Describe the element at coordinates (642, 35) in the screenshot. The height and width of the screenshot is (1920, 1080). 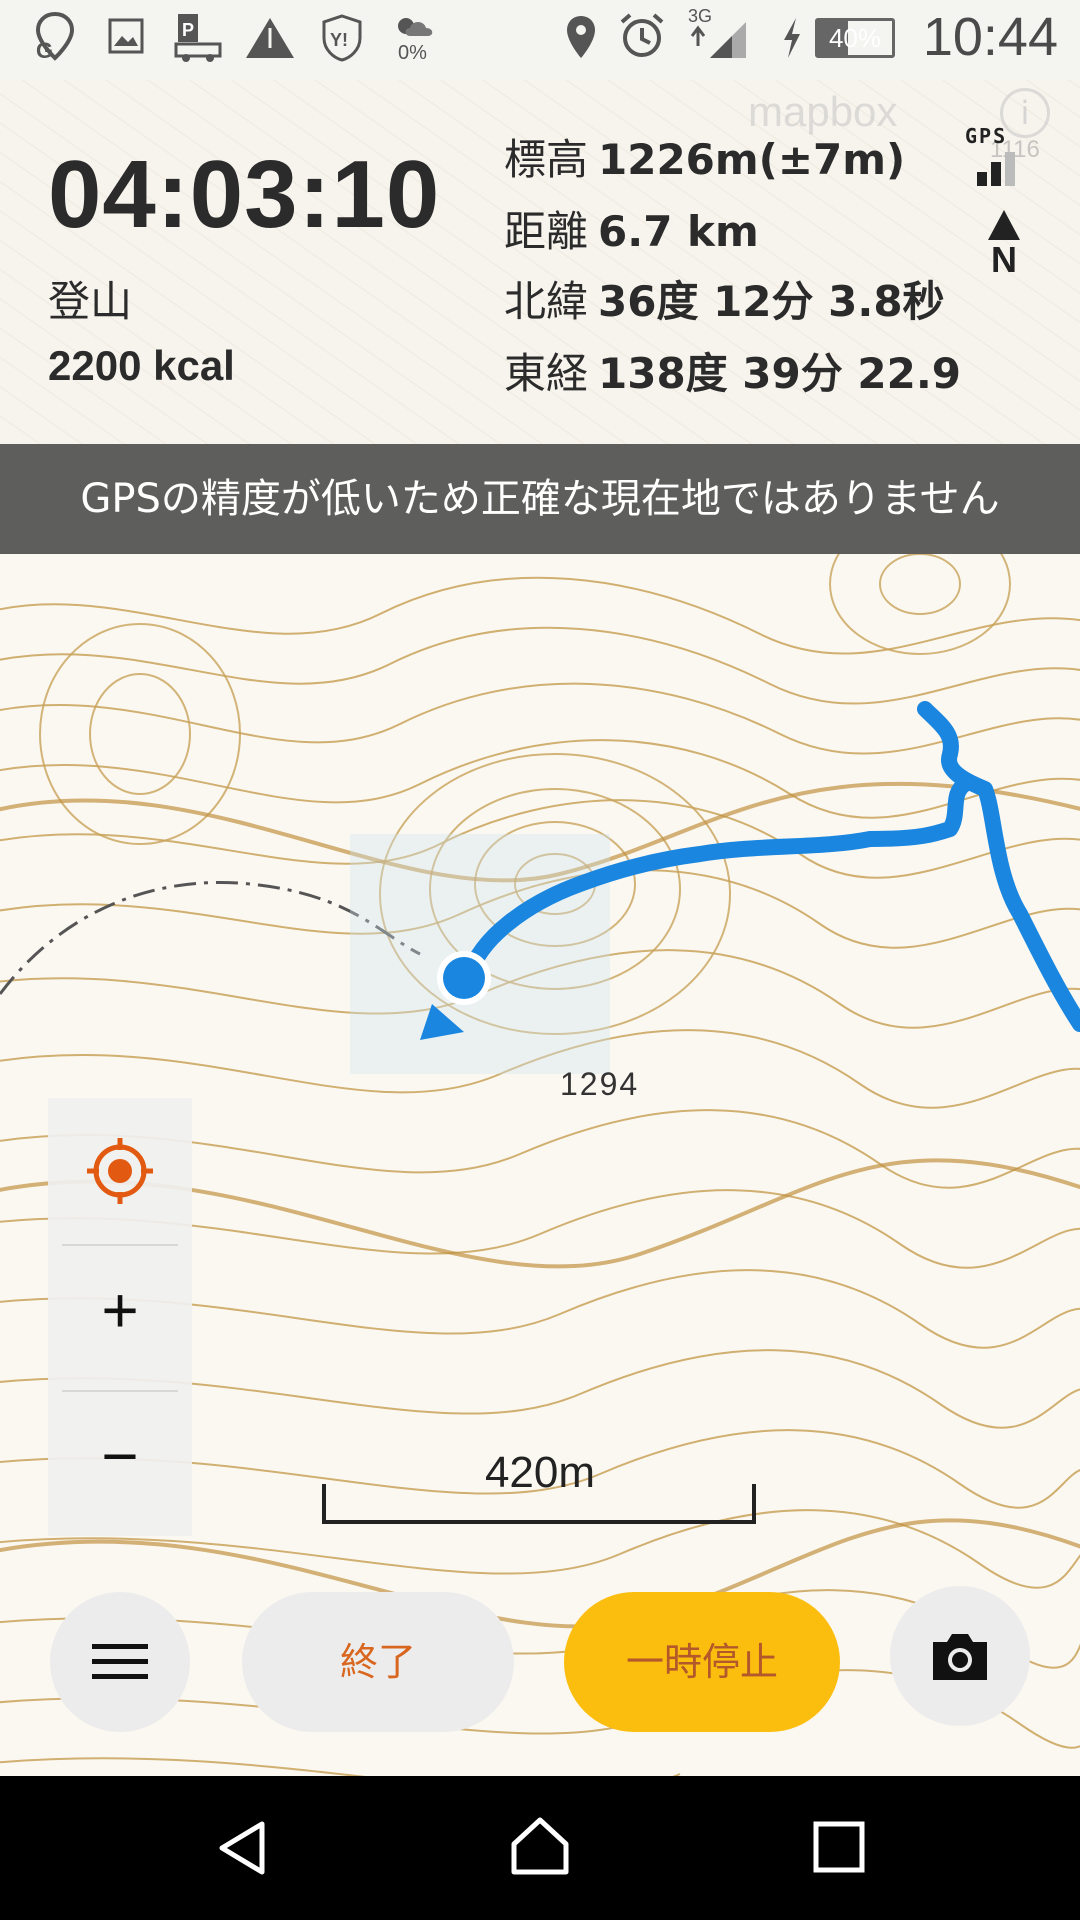
I see `alarm-icon` at that location.